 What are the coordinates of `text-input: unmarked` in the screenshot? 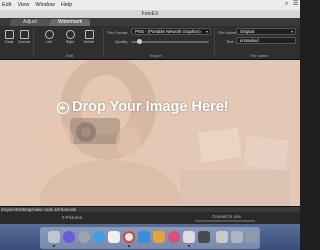 It's located at (266, 40).